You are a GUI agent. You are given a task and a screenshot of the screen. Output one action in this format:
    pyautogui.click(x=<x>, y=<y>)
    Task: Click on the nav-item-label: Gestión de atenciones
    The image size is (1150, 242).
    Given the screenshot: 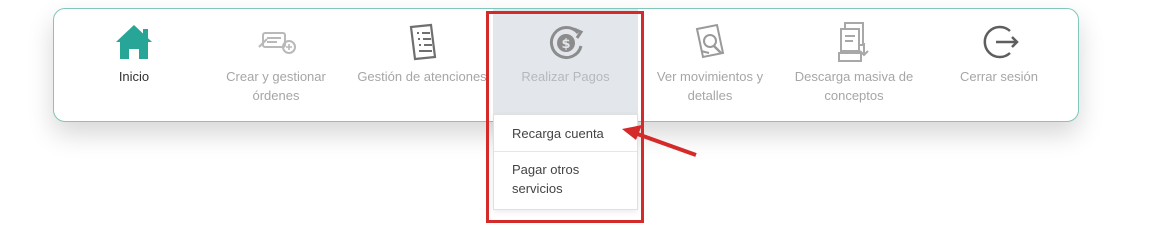 What is the action you would take?
    pyautogui.click(x=422, y=76)
    